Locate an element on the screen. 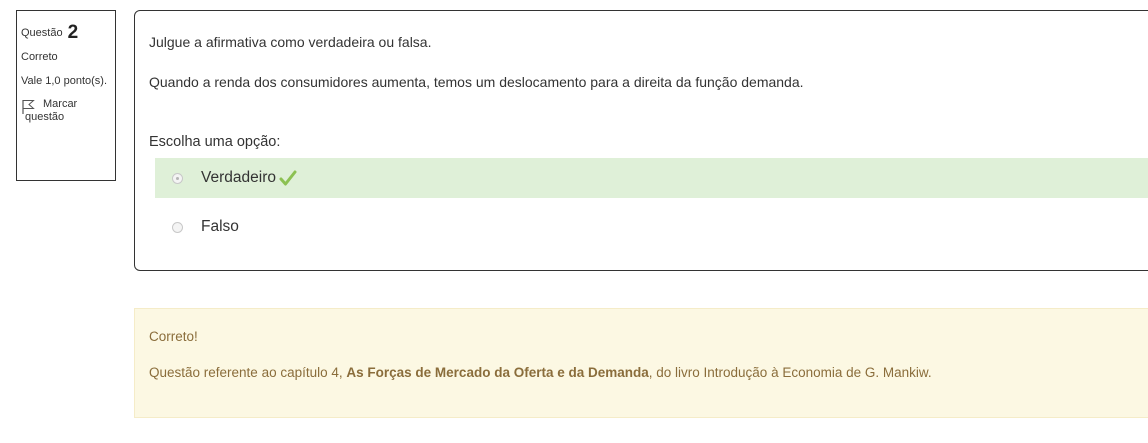 Image resolution: width=1148 pixels, height=443 pixels. question-state: Correto is located at coordinates (39, 57).